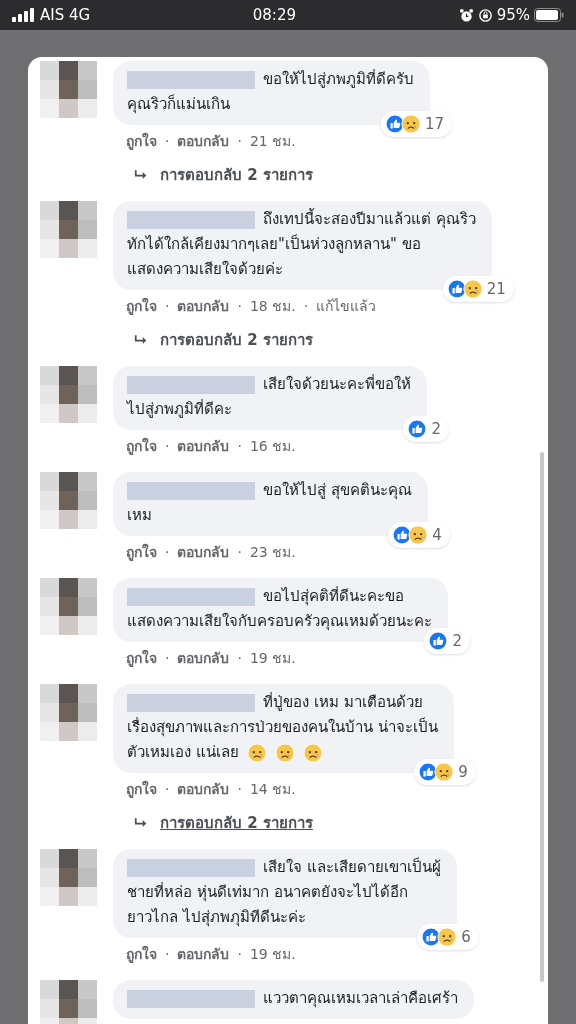  I want to click on battery-icon, so click(549, 15).